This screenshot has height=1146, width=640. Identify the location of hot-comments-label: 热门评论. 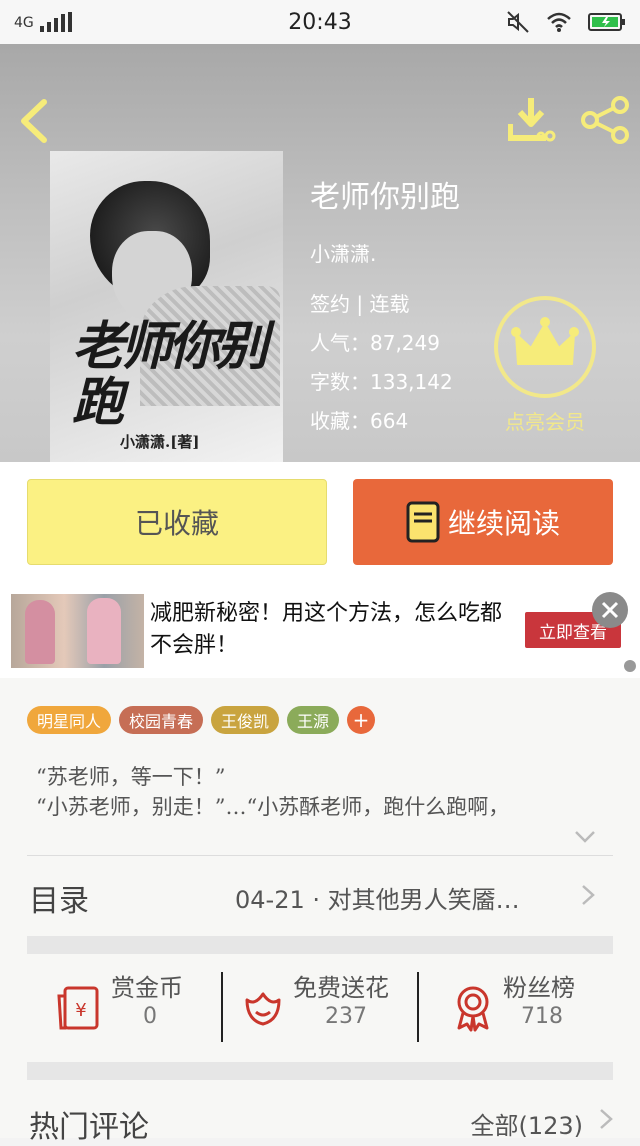
(89, 1127).